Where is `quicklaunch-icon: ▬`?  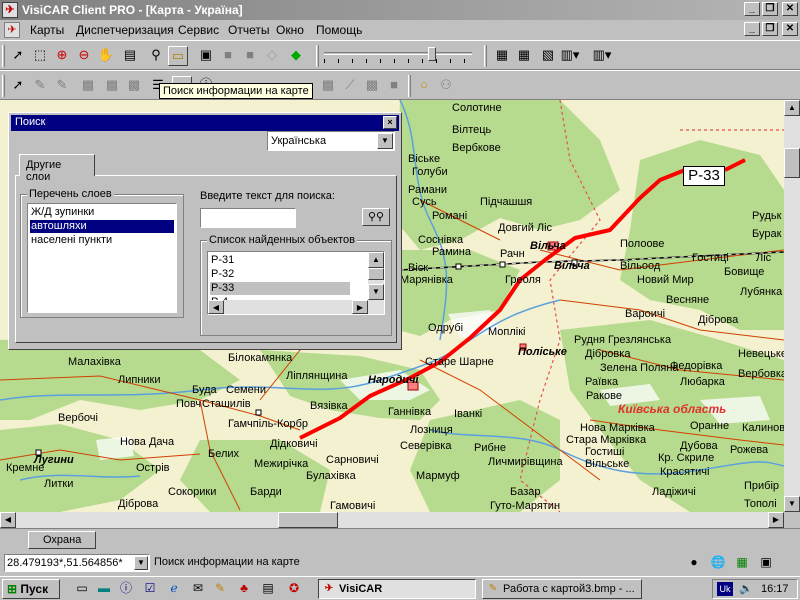 quicklaunch-icon: ▬ is located at coordinates (104, 589).